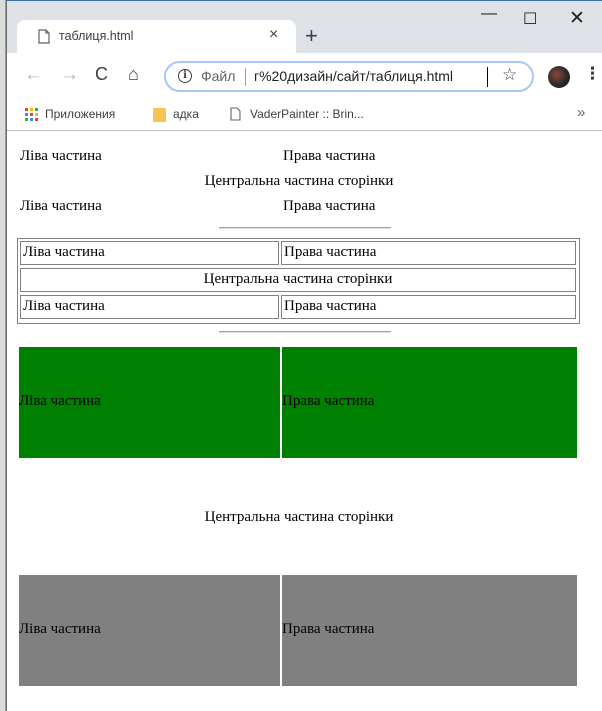  What do you see at coordinates (80, 114) in the screenshot?
I see `bookmark-apps: Приложения` at bounding box center [80, 114].